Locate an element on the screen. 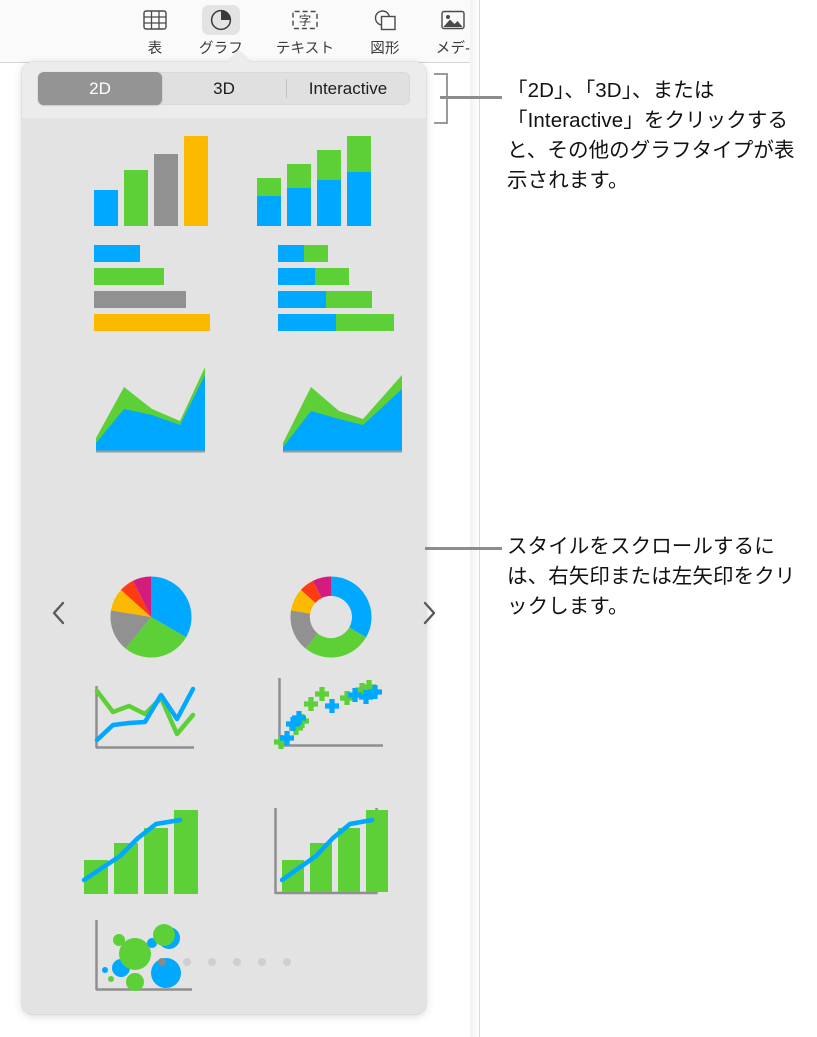 This screenshot has width=817, height=1037. media-image-icon is located at coordinates (453, 20).